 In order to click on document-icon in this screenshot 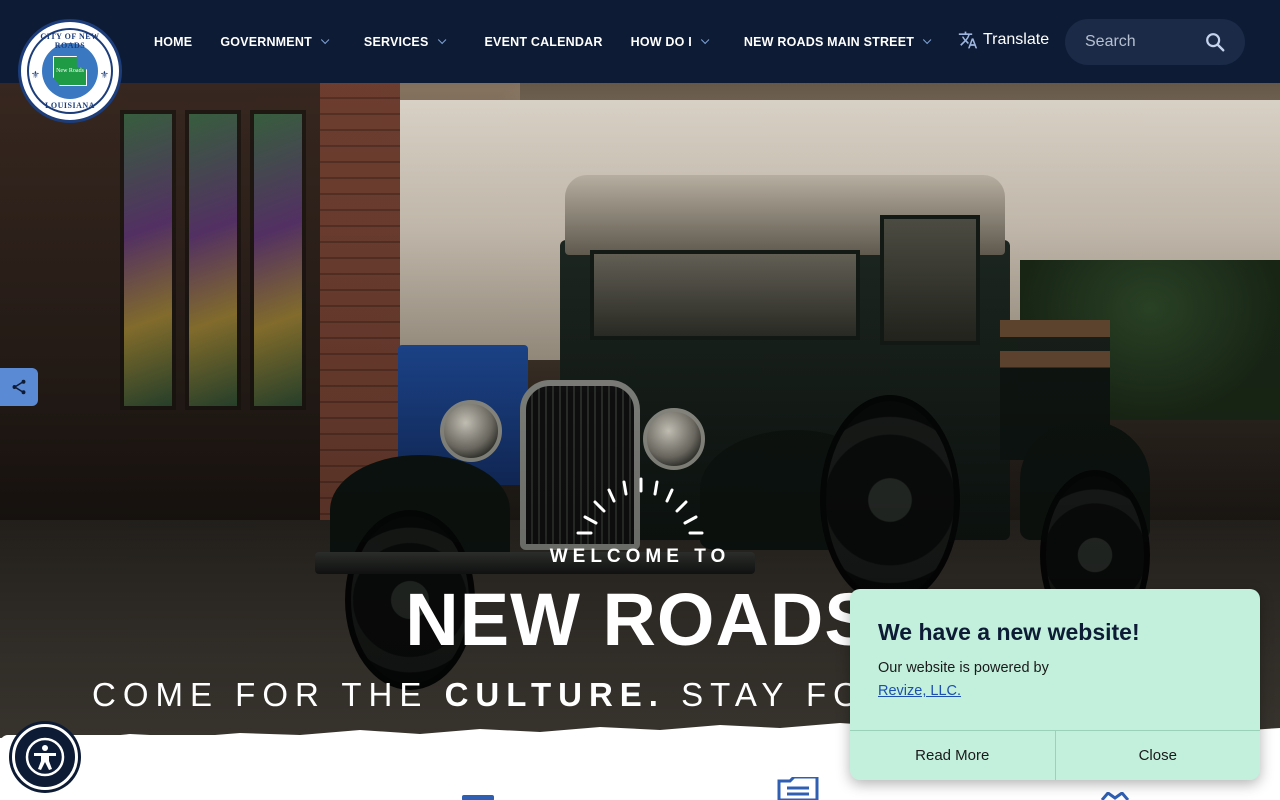, I will do `click(798, 788)`.